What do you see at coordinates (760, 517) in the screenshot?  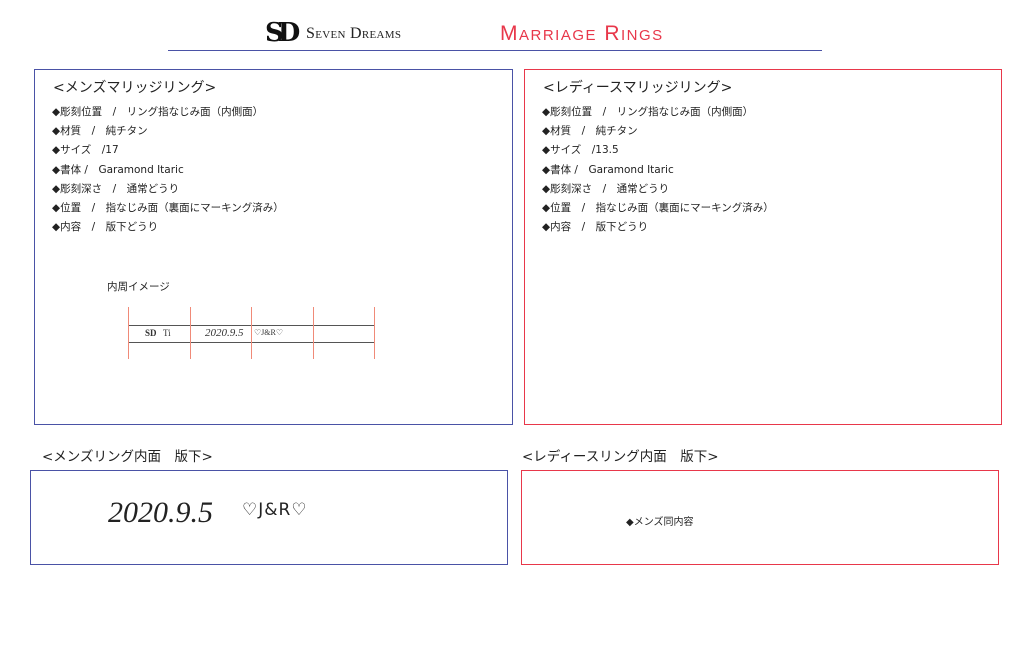 I see `ladies-plate-box` at bounding box center [760, 517].